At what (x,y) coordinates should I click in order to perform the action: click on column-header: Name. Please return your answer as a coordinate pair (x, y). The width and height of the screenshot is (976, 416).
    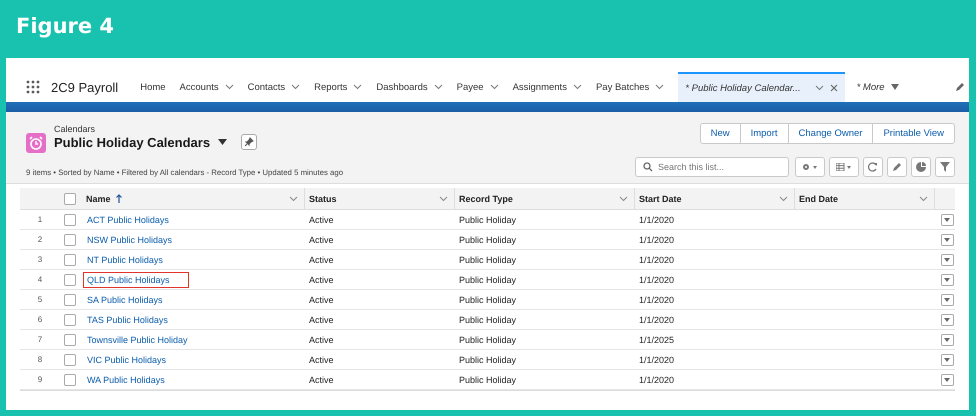
    Looking at the image, I should click on (193, 198).